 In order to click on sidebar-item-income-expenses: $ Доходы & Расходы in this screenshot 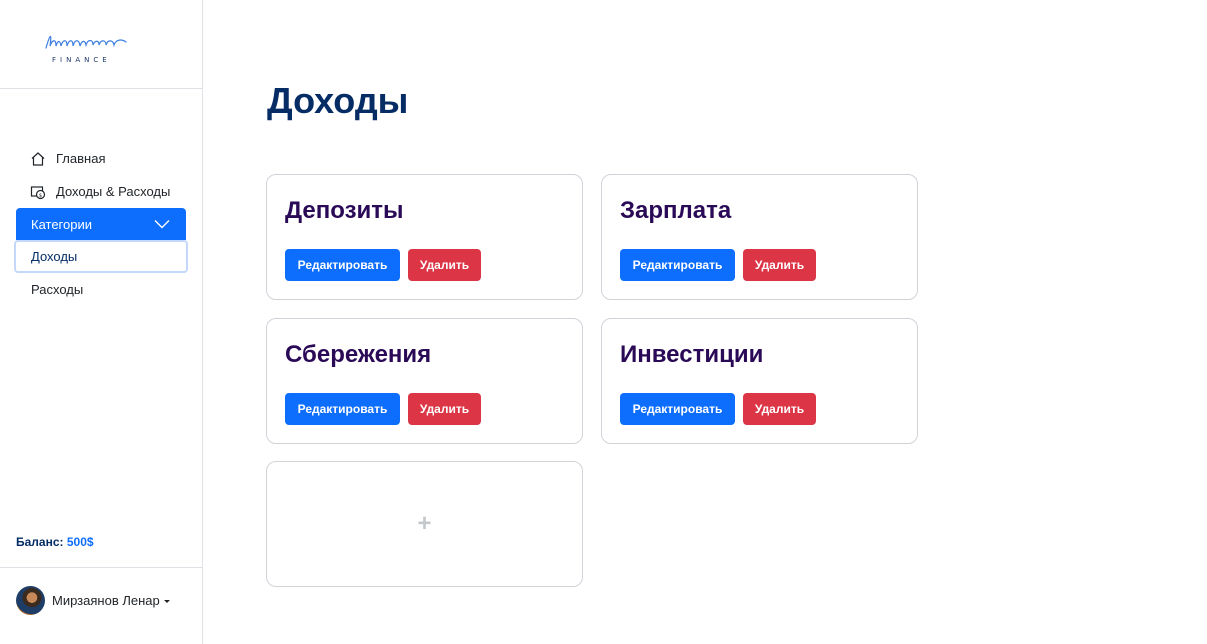, I will do `click(101, 191)`.